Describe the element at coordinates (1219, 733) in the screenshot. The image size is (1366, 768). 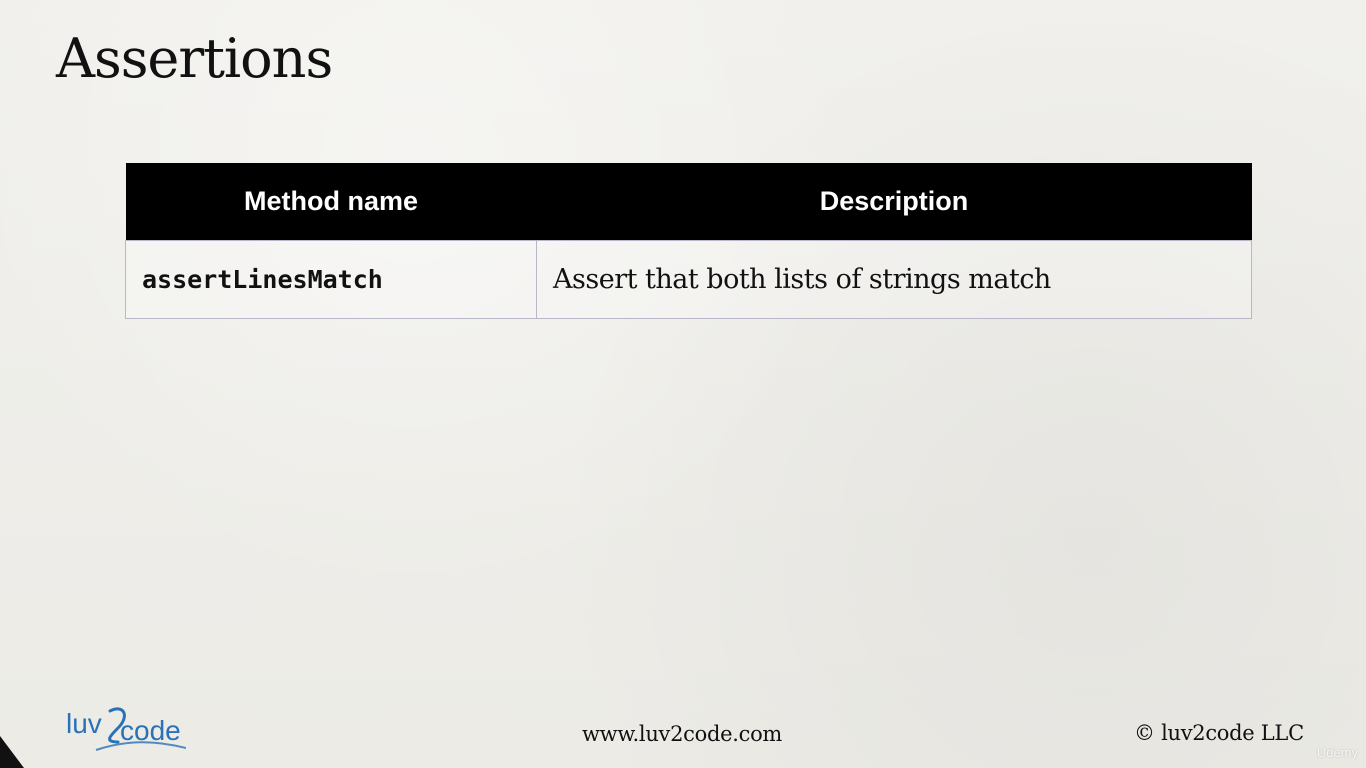
I see `footer-copyright: © luv2code LLC` at that location.